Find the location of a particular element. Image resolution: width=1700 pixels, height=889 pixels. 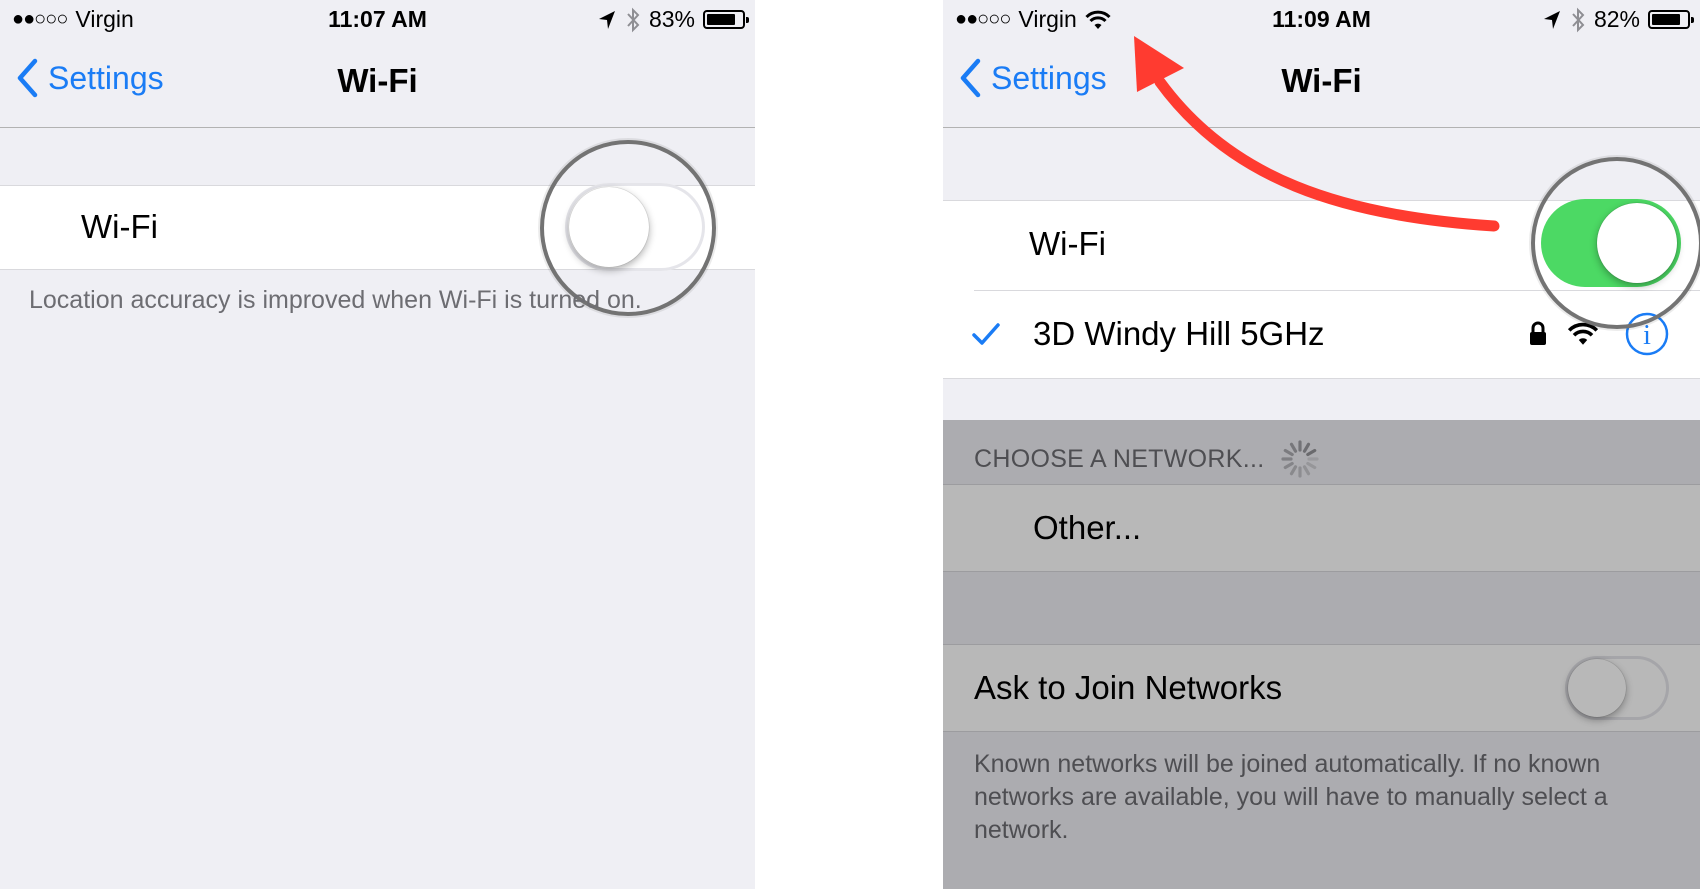

red-arrow is located at coordinates (1317, 134).